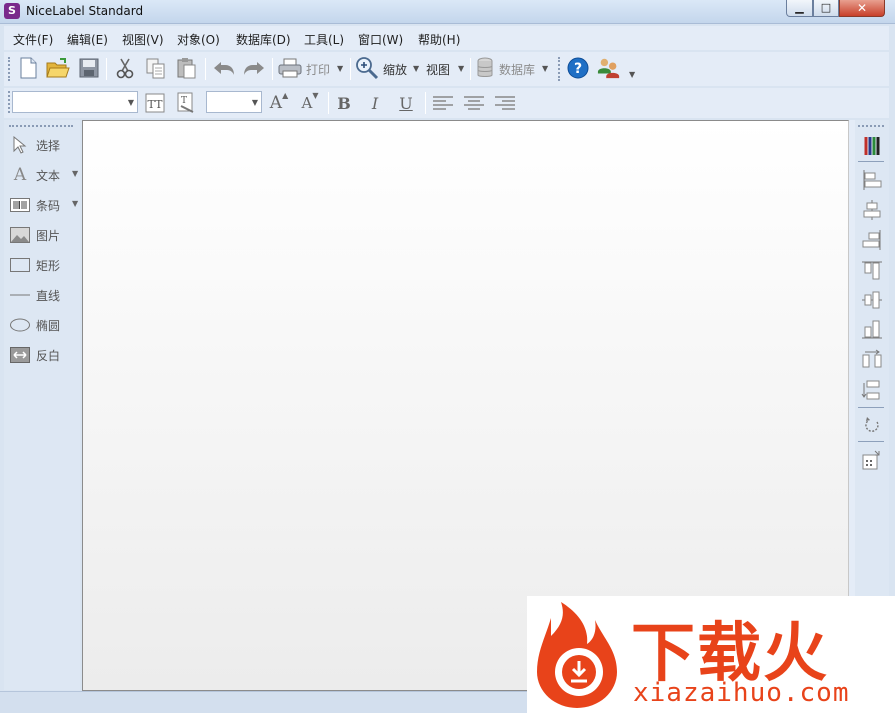 The width and height of the screenshot is (895, 713). What do you see at coordinates (254, 68) in the screenshot?
I see `redo-button` at bounding box center [254, 68].